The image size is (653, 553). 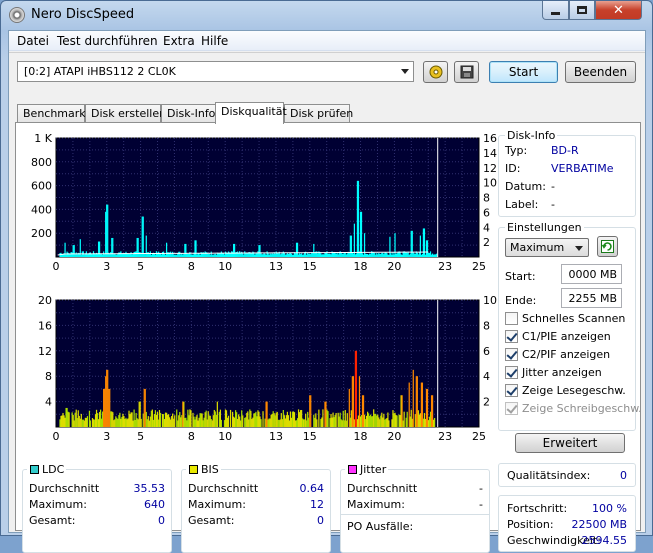 I want to click on bis-x-tick-label: 5, so click(x=140, y=436).